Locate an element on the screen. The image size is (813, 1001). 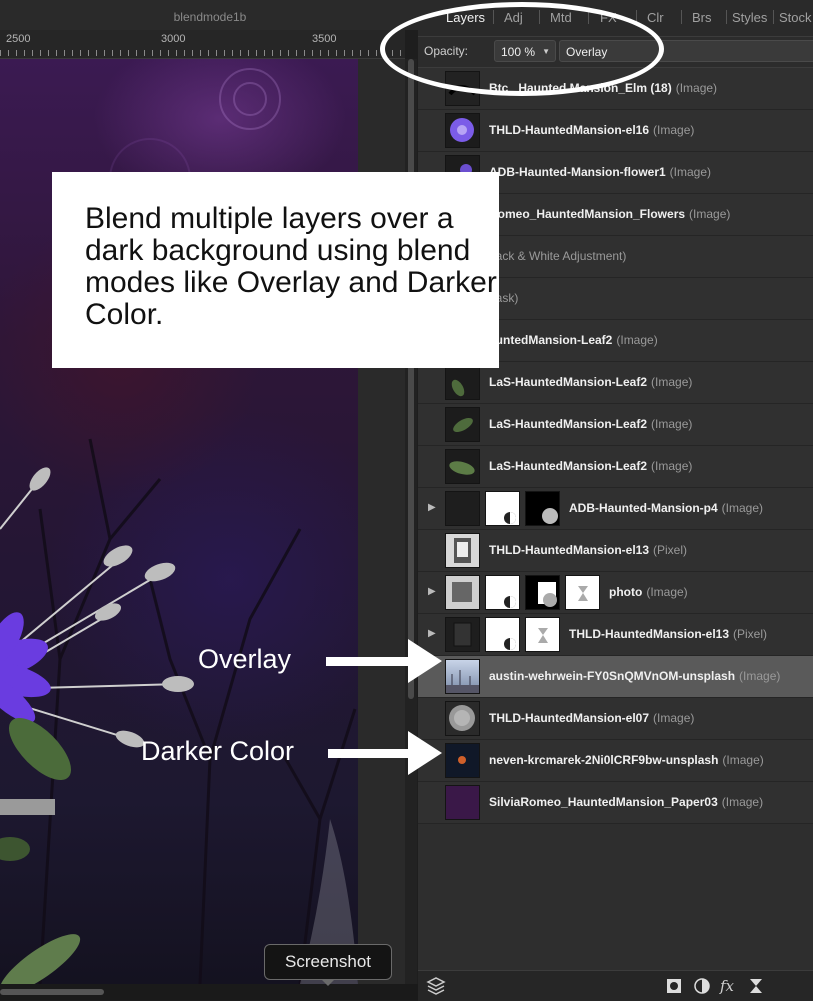
tab-brs: Brs is located at coordinates (702, 17).